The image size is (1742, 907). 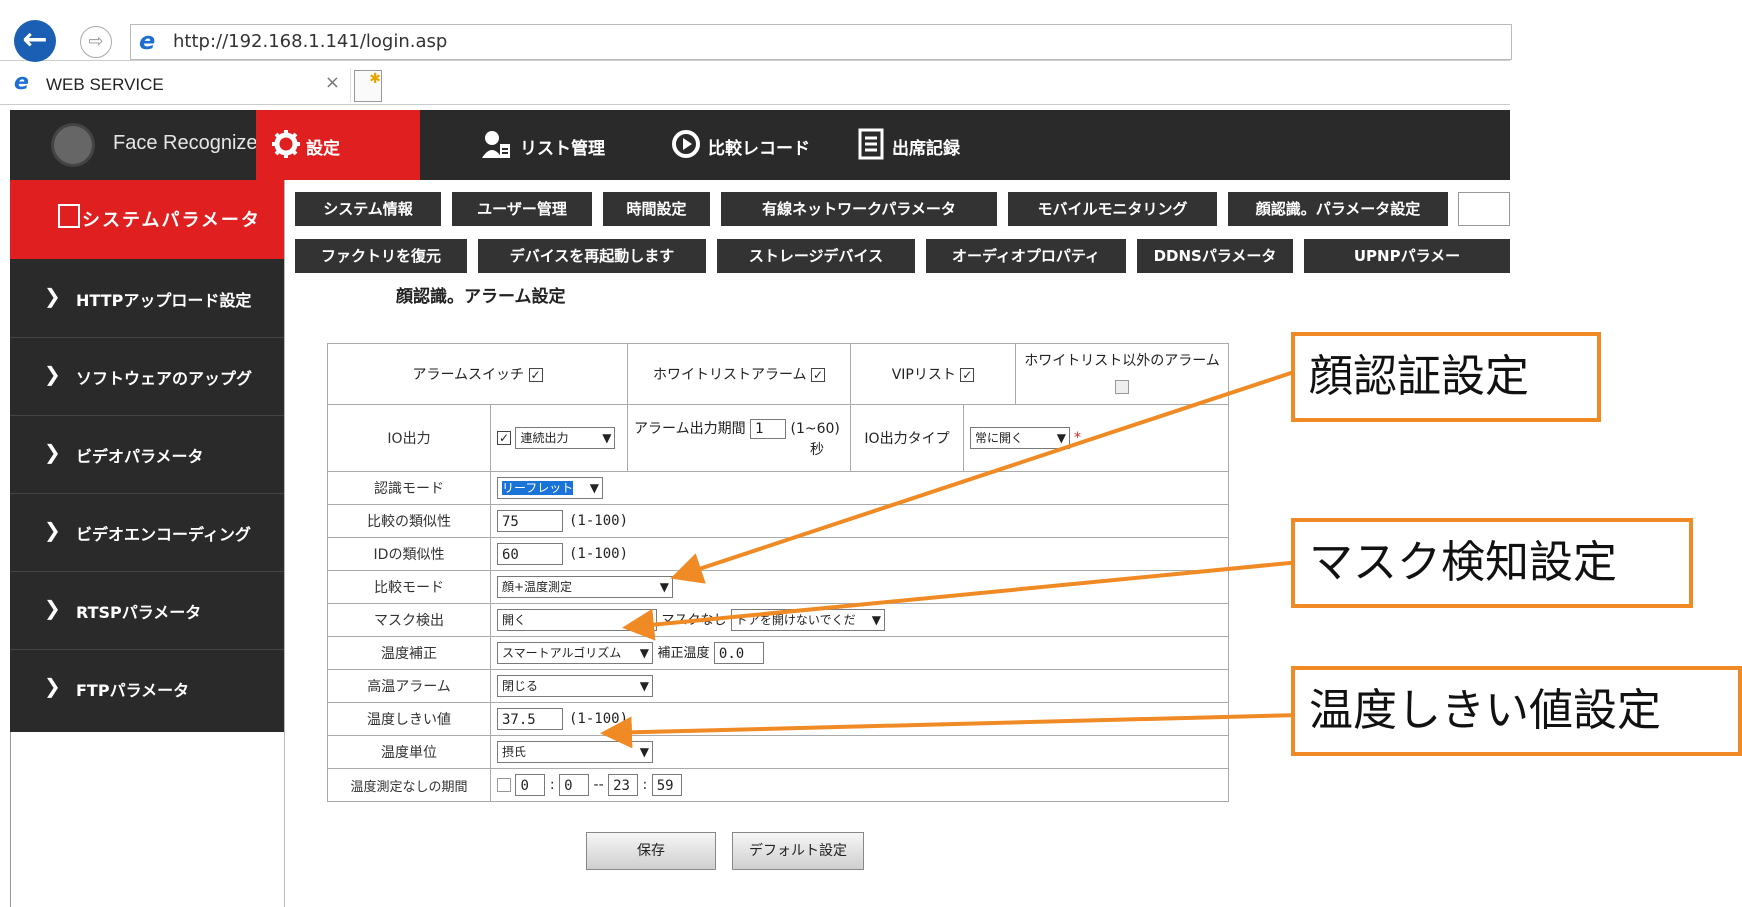 What do you see at coordinates (69, 216) in the screenshot?
I see `document-settings-icon` at bounding box center [69, 216].